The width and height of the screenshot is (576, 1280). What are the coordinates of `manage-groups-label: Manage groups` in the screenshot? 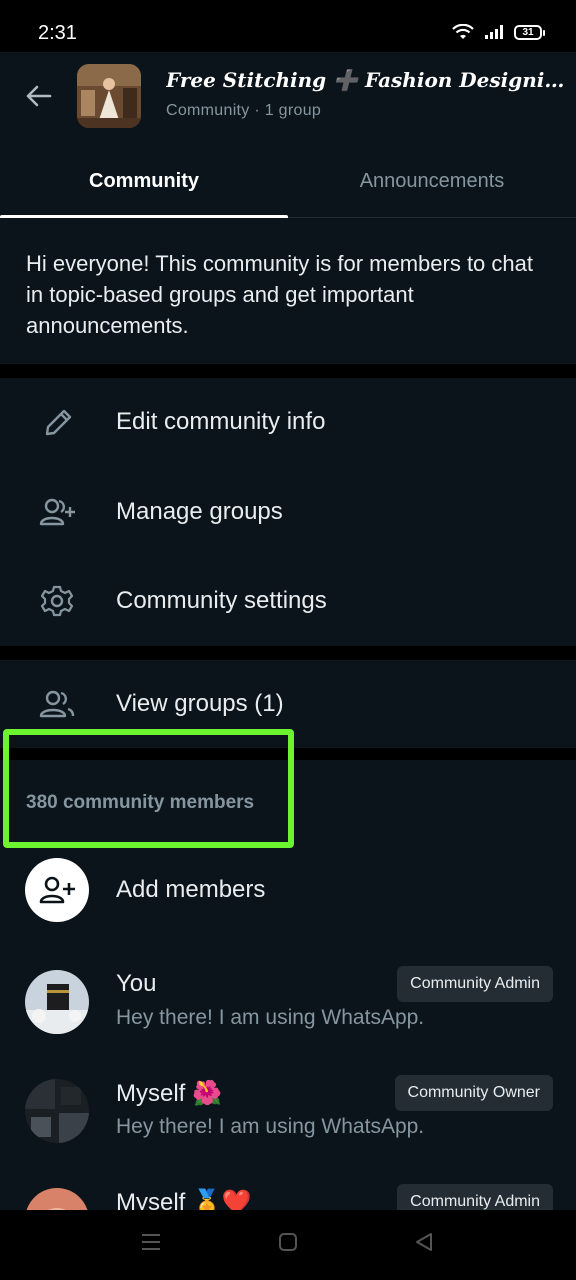 It's located at (199, 511).